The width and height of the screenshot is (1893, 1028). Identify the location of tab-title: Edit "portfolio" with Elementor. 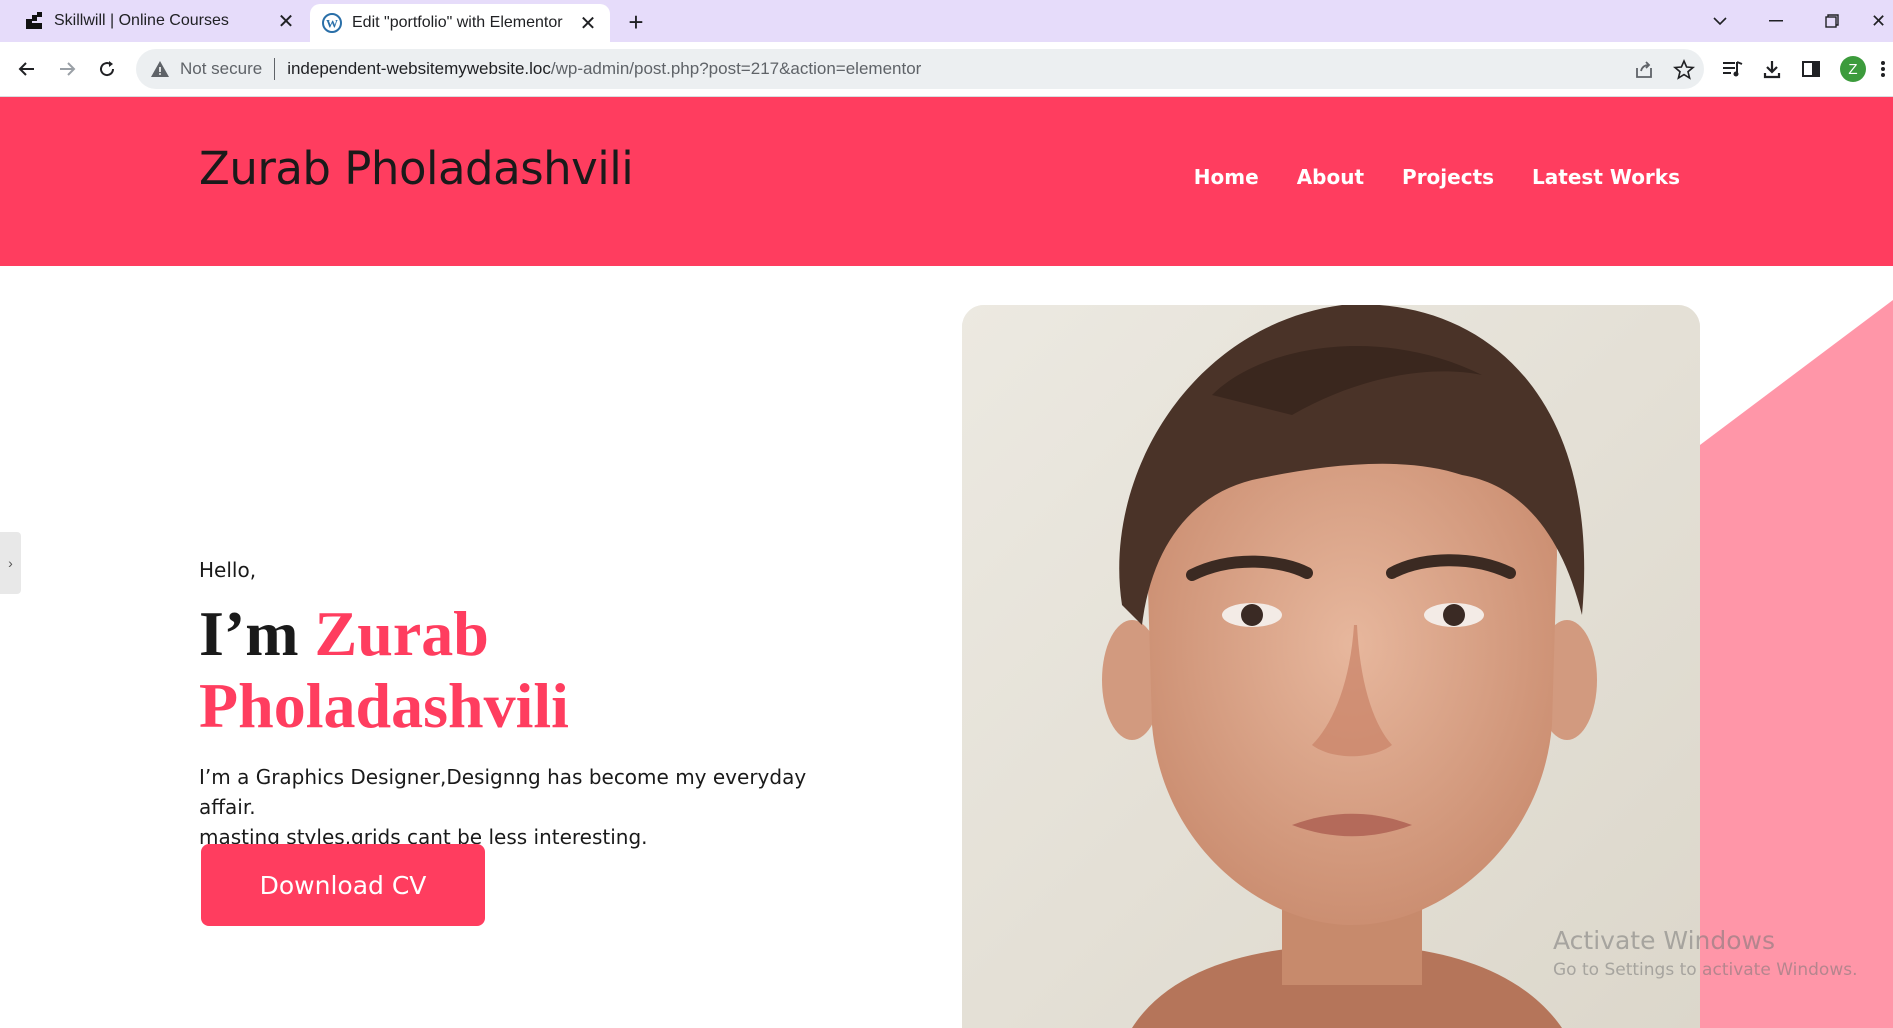
(457, 22).